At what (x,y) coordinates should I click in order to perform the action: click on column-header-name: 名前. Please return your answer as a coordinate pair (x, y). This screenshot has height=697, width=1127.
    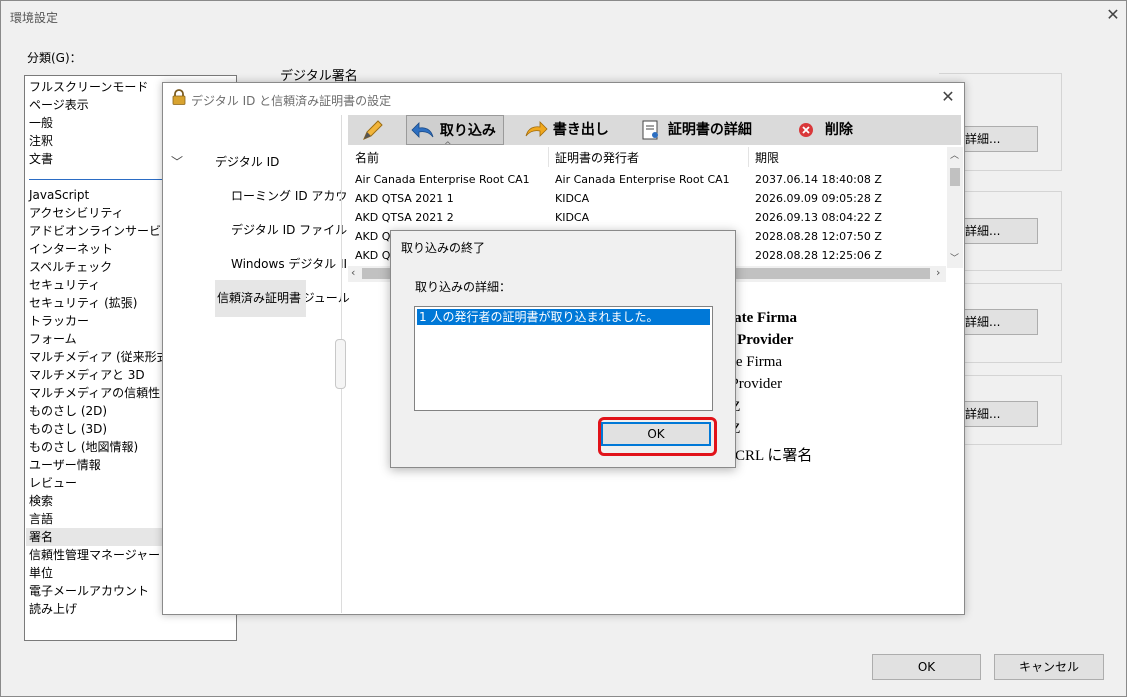
    Looking at the image, I should click on (367, 157).